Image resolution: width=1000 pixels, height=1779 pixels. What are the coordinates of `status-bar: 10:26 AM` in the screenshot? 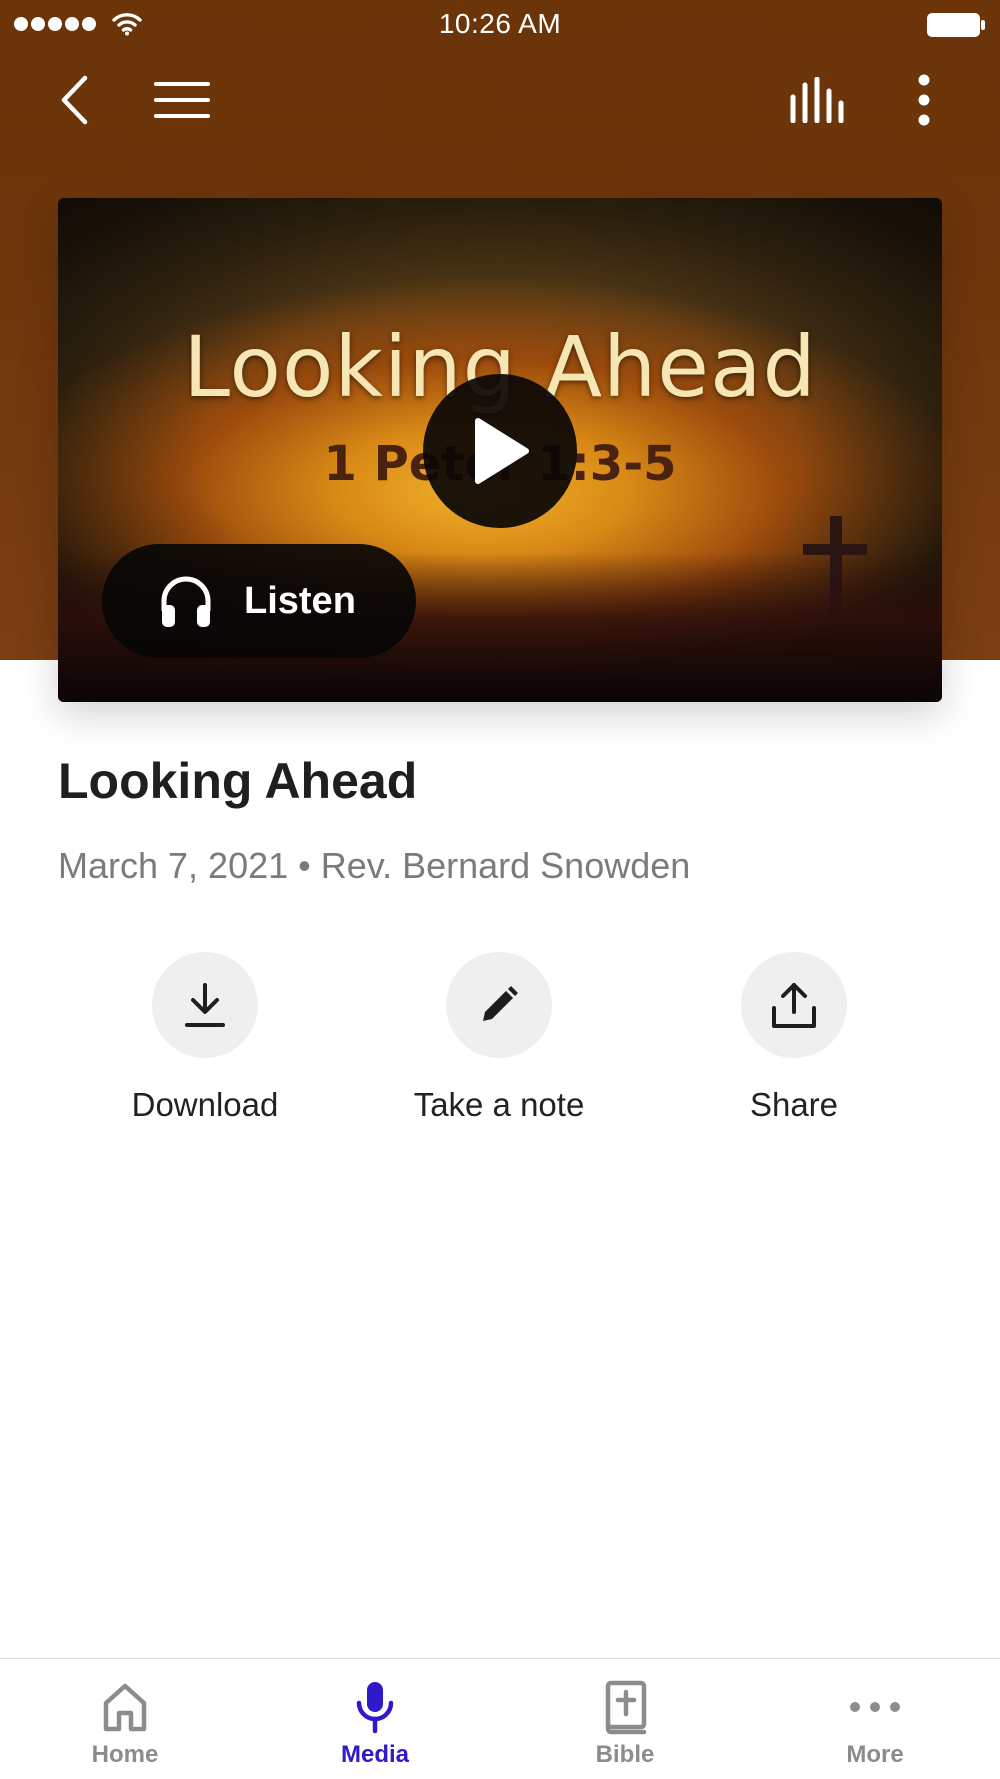 It's located at (500, 25).